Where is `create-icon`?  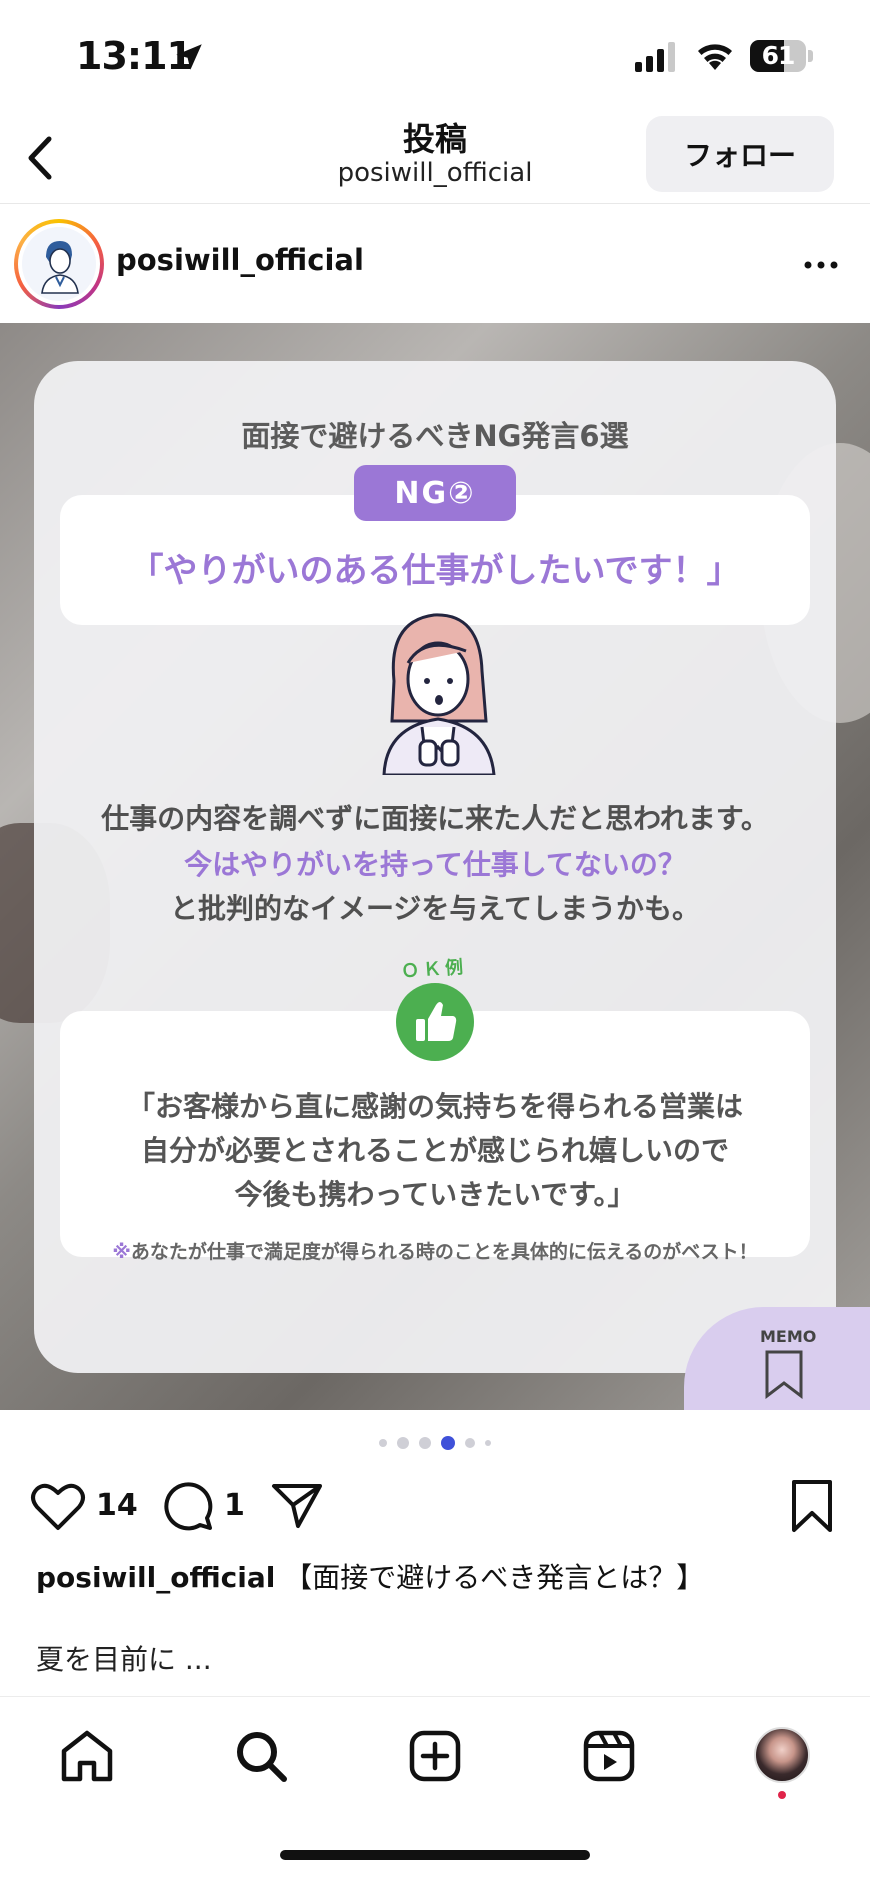 create-icon is located at coordinates (435, 1756).